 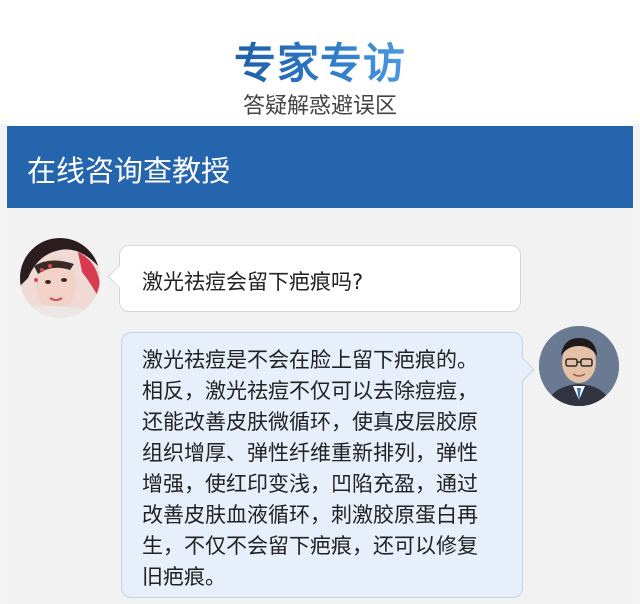 I want to click on professor-avatar, so click(x=579, y=366).